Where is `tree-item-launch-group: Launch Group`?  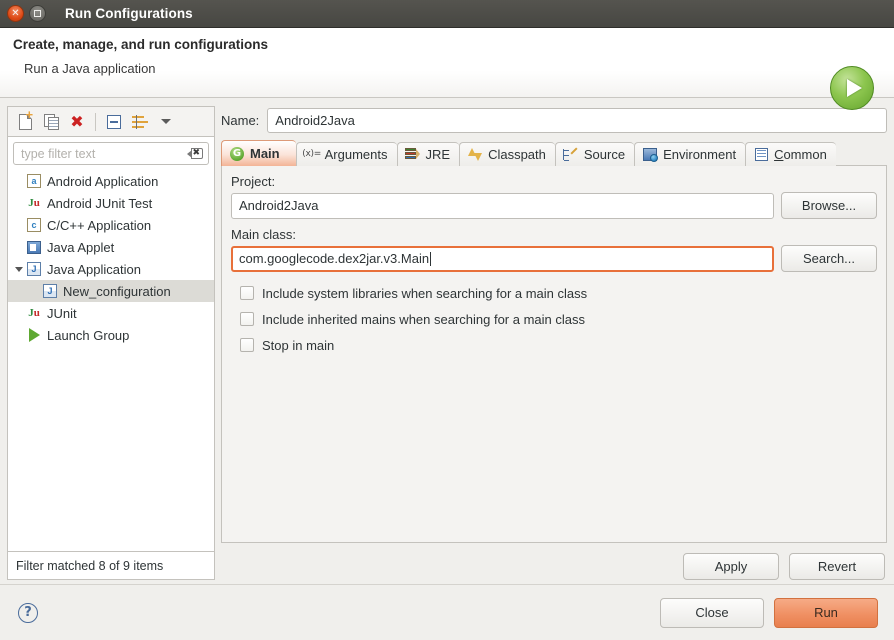 tree-item-launch-group: Launch Group is located at coordinates (111, 335).